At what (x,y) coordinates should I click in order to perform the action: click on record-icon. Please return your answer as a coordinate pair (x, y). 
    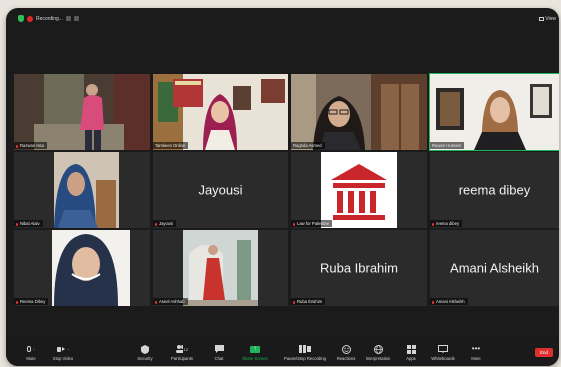
    Looking at the image, I should click on (305, 349).